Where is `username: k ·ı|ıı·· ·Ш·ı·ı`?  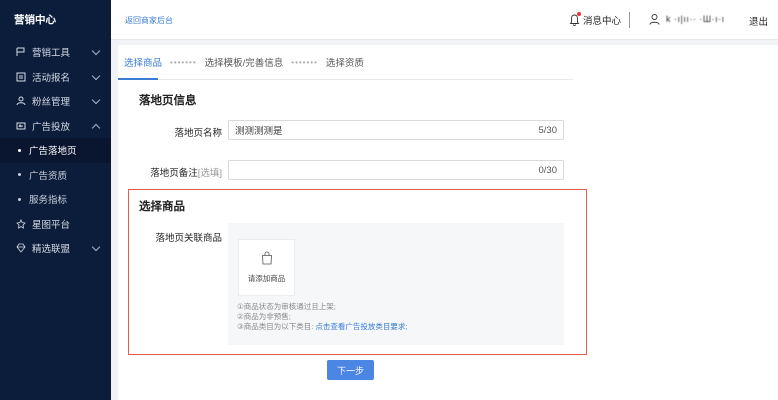
username: k ·ı|ıı·· ·Ш·ı·ı is located at coordinates (695, 19).